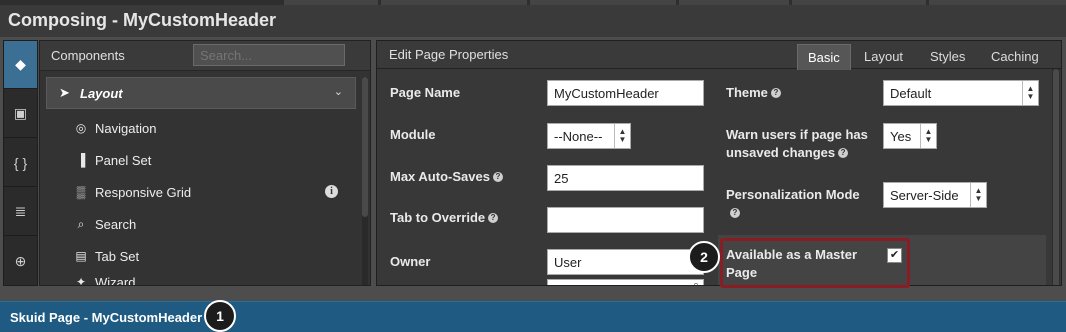 Image resolution: width=1066 pixels, height=332 pixels. What do you see at coordinates (201, 161) in the screenshot?
I see `component-item-panel-set: ▐ Panel Set` at bounding box center [201, 161].